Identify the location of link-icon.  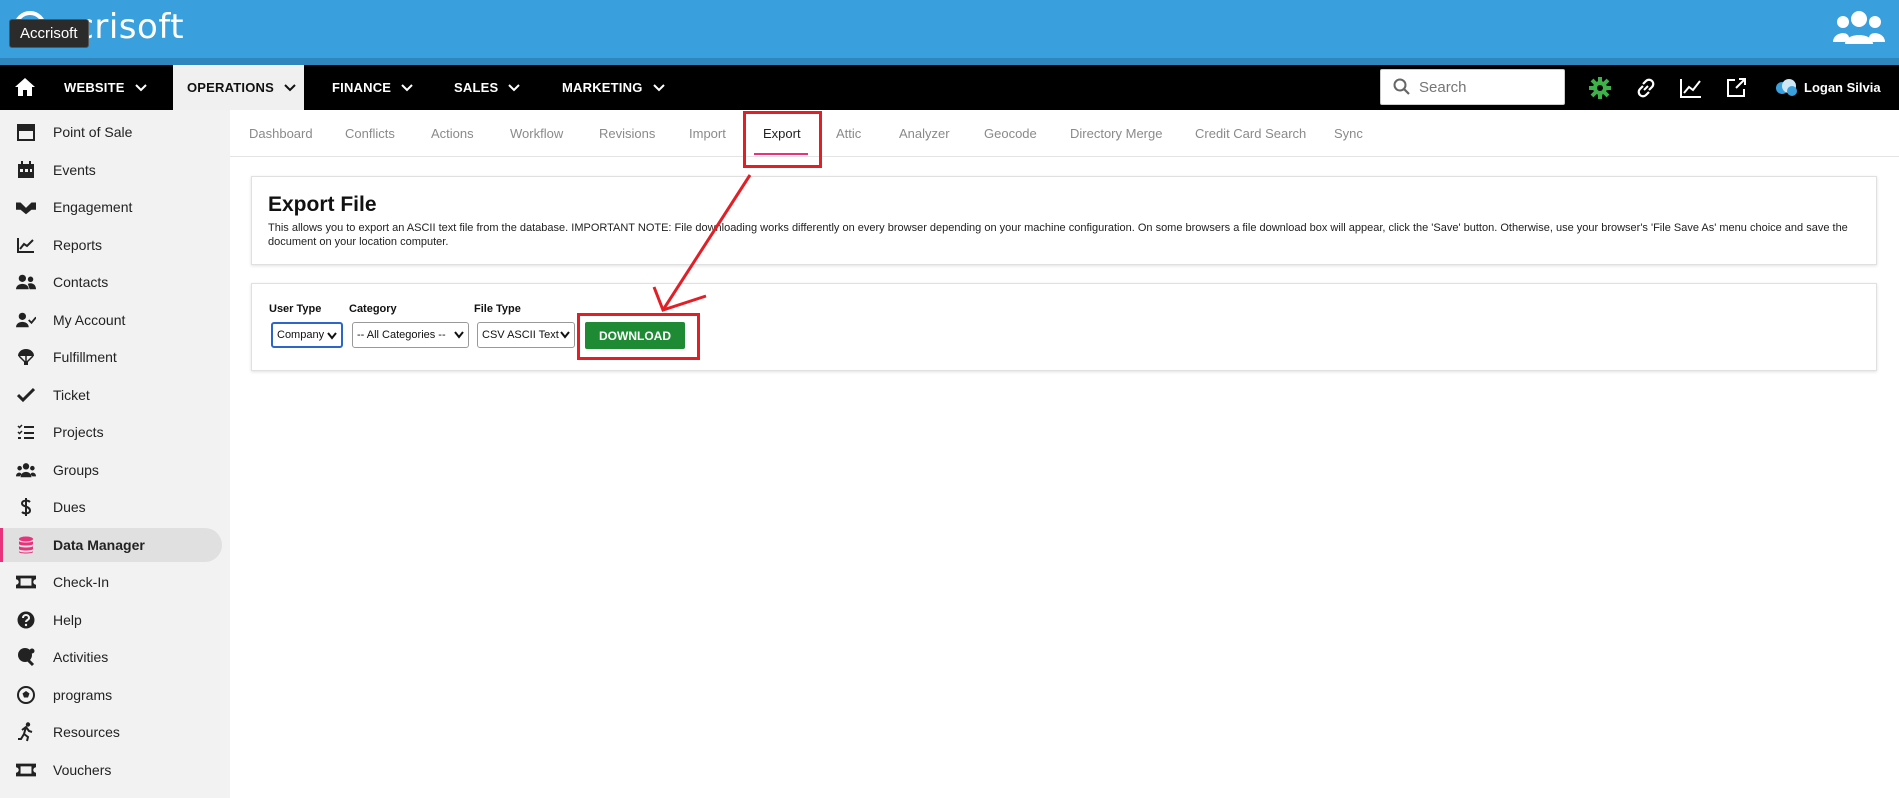
(1646, 88).